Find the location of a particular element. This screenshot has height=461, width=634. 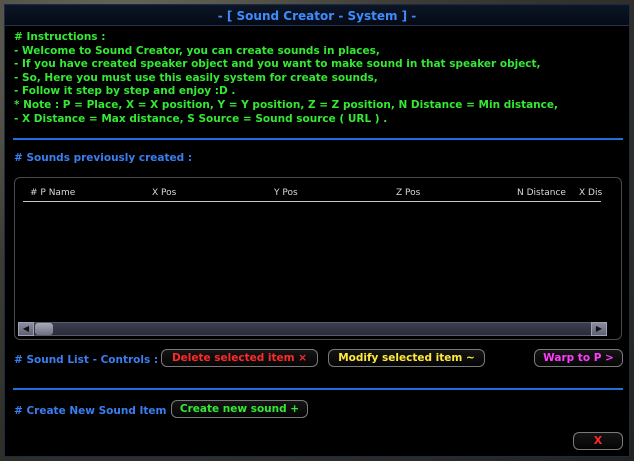

column-header-x-distance: X Dis is located at coordinates (590, 193).